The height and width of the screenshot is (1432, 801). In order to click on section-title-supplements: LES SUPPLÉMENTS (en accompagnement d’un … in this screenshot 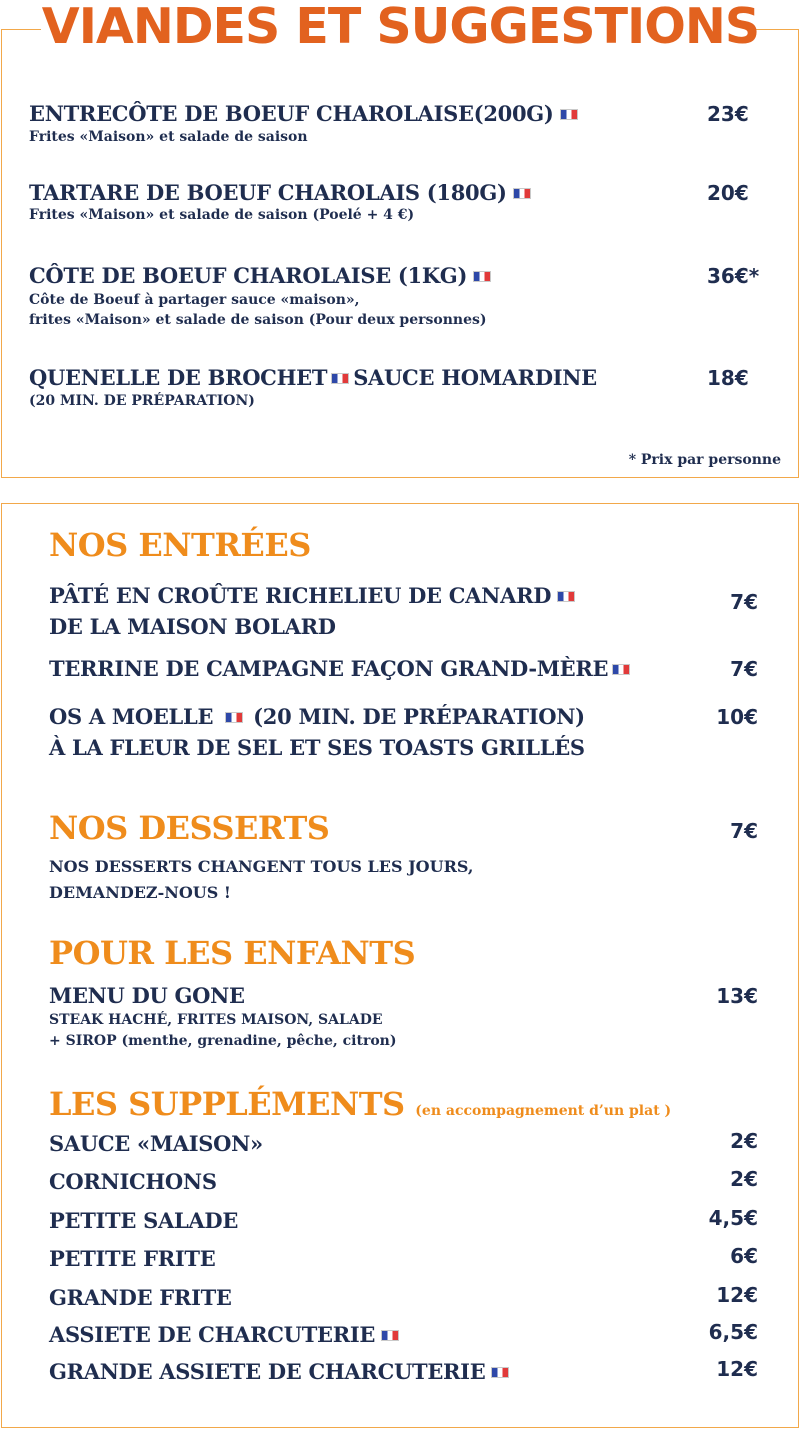, I will do `click(360, 1104)`.